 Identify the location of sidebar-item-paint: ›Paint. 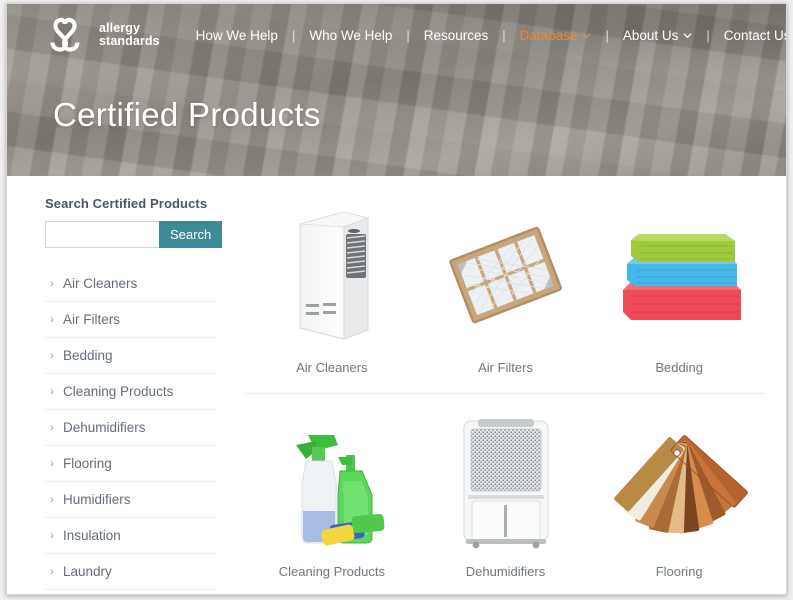
(130, 592).